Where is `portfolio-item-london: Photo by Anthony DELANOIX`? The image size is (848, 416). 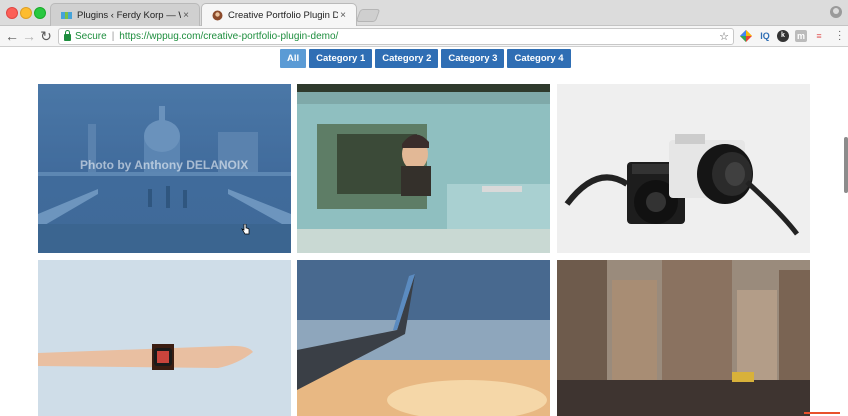
portfolio-item-london: Photo by Anthony DELANOIX is located at coordinates (164, 168).